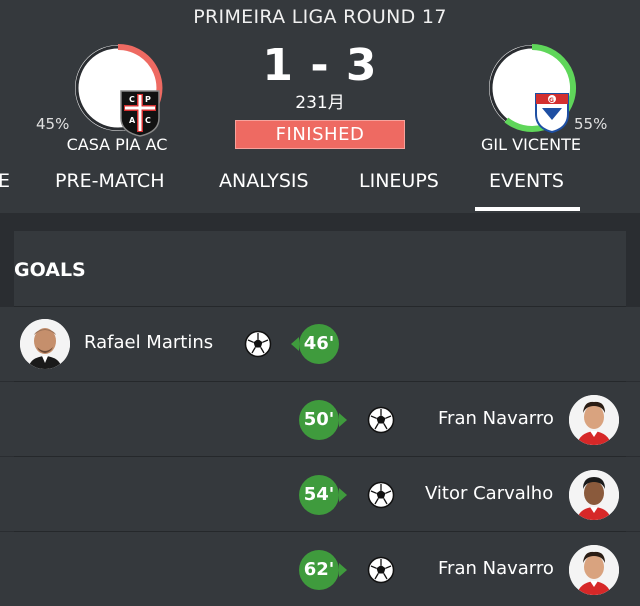 The image size is (640, 606). What do you see at coordinates (527, 209) in the screenshot?
I see `active-tab-indicator` at bounding box center [527, 209].